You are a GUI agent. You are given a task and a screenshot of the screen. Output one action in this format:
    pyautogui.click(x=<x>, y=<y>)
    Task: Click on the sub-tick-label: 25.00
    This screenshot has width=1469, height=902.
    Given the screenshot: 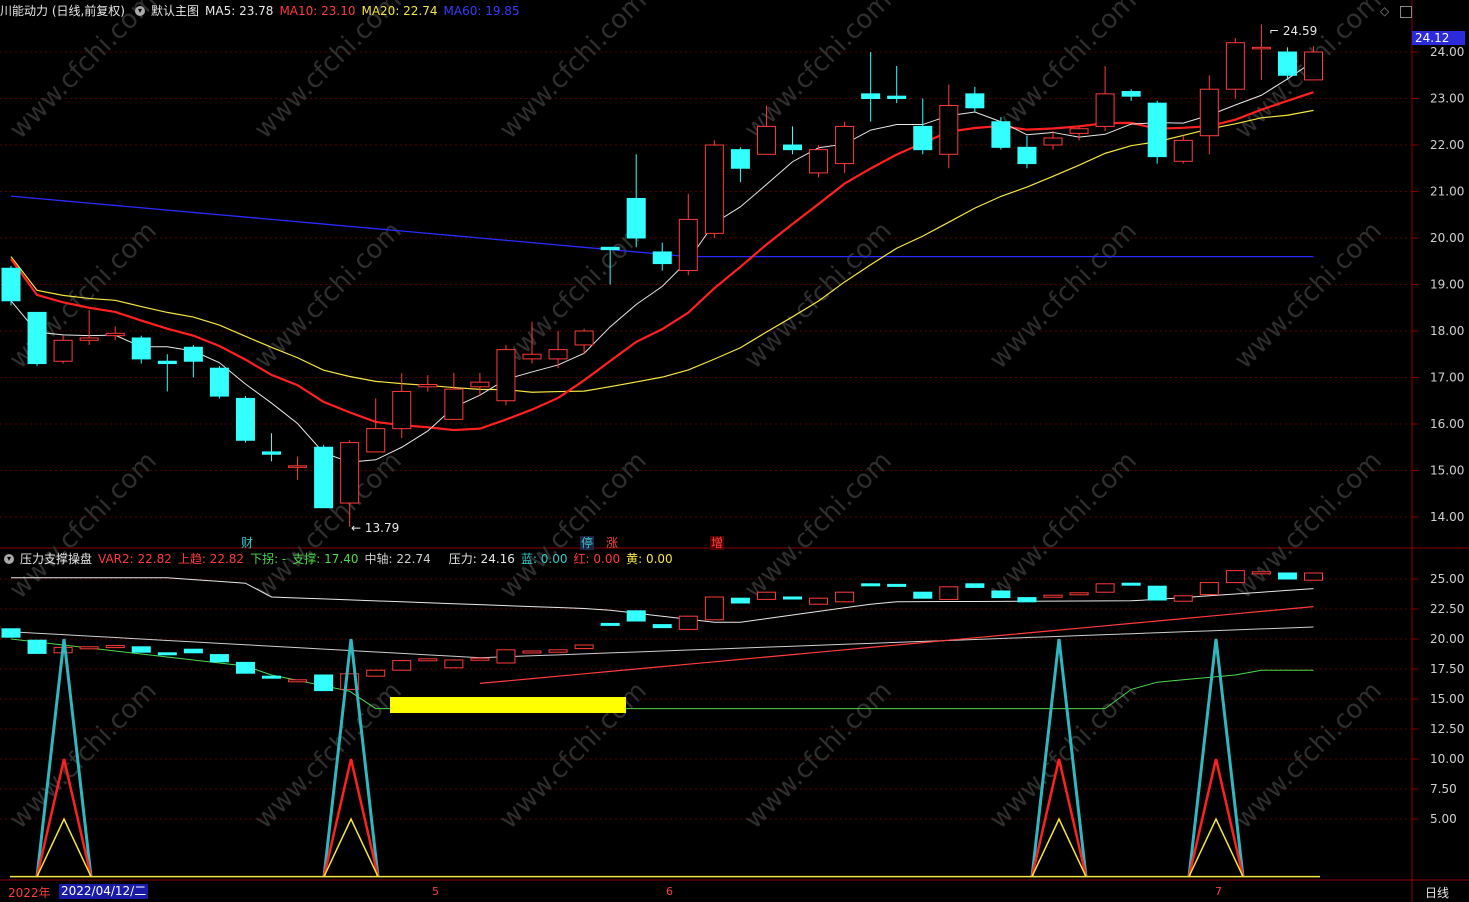 What is the action you would take?
    pyautogui.click(x=1447, y=579)
    